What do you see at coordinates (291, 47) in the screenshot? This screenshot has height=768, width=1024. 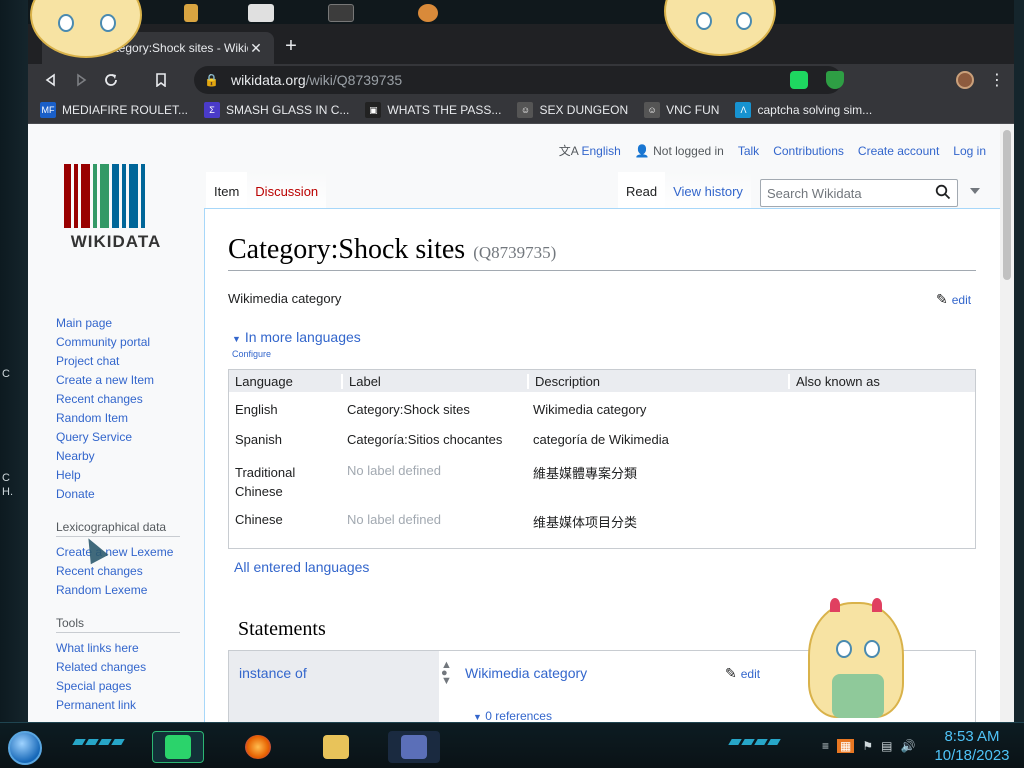 I see `new-tab-button: +` at bounding box center [291, 47].